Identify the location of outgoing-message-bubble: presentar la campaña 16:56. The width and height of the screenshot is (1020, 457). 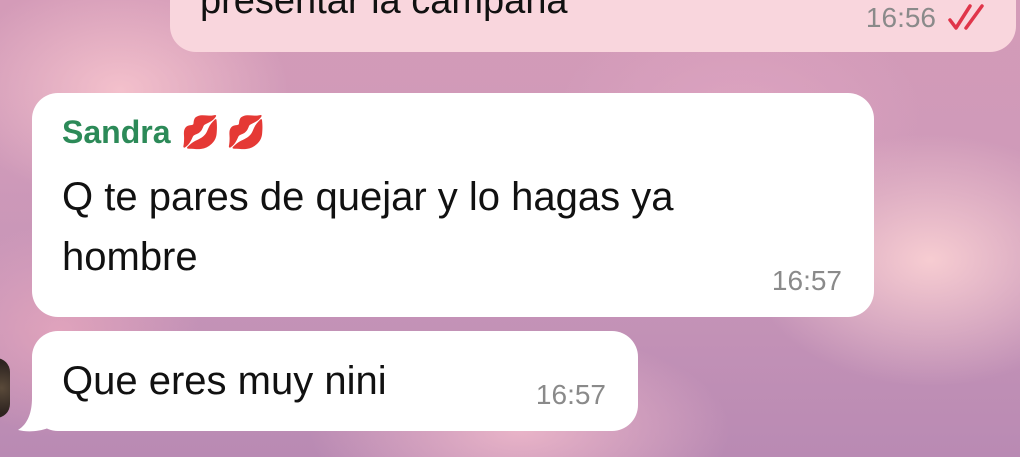
(593, 26).